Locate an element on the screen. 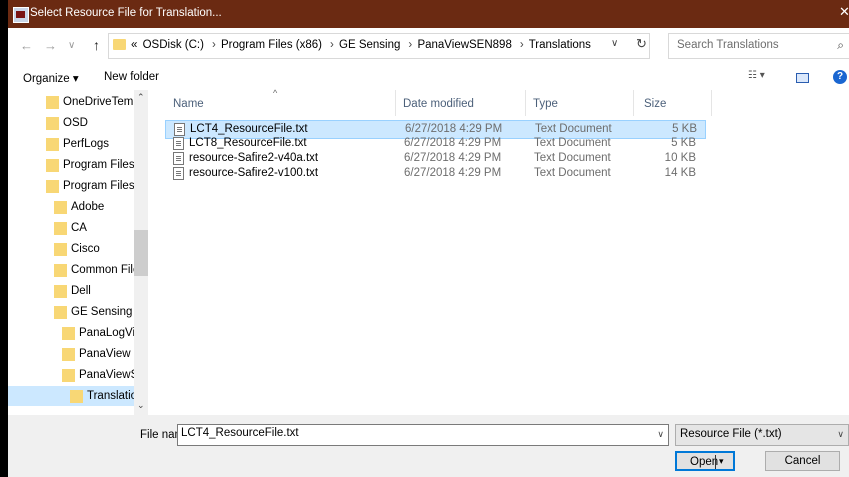 The height and width of the screenshot is (477, 849). nav-folder-item: PerfLogs is located at coordinates (71, 144).